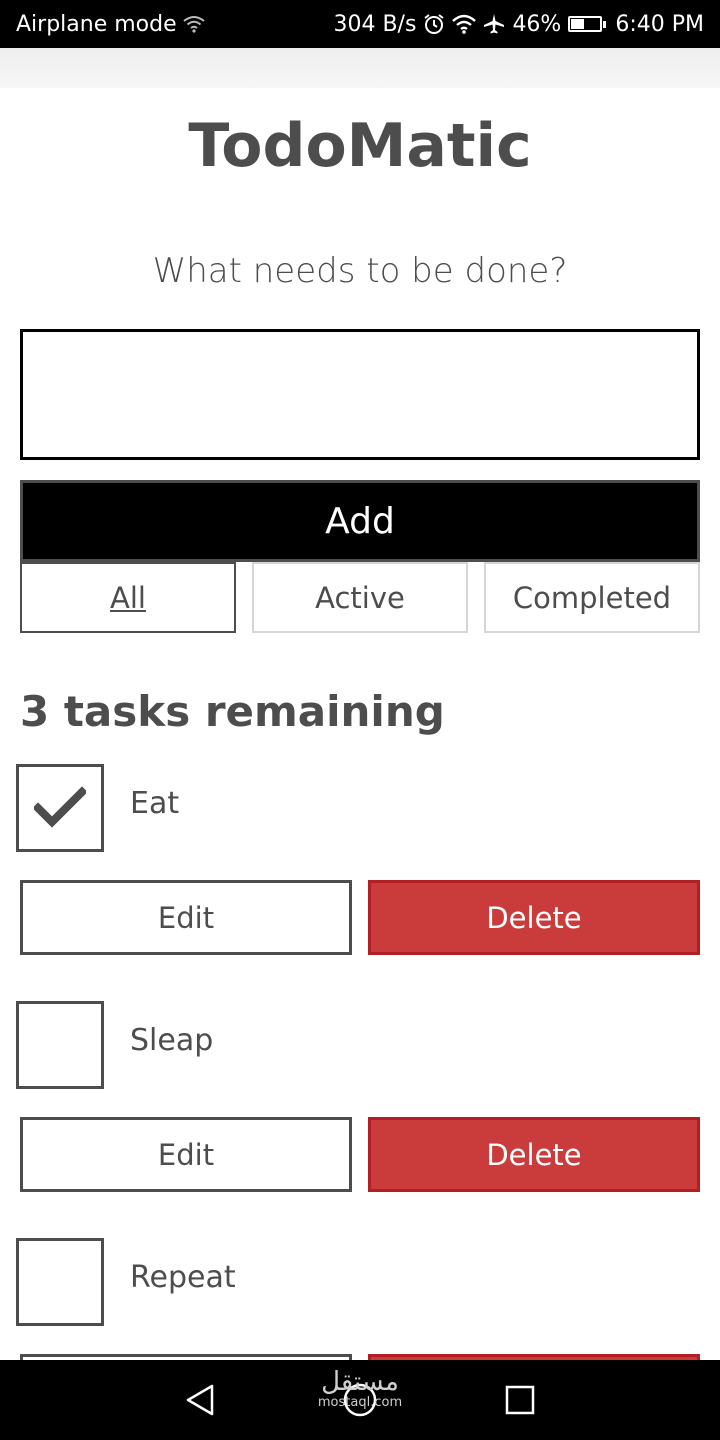 Image resolution: width=720 pixels, height=1440 pixels. I want to click on checkmark-icon, so click(60, 807).